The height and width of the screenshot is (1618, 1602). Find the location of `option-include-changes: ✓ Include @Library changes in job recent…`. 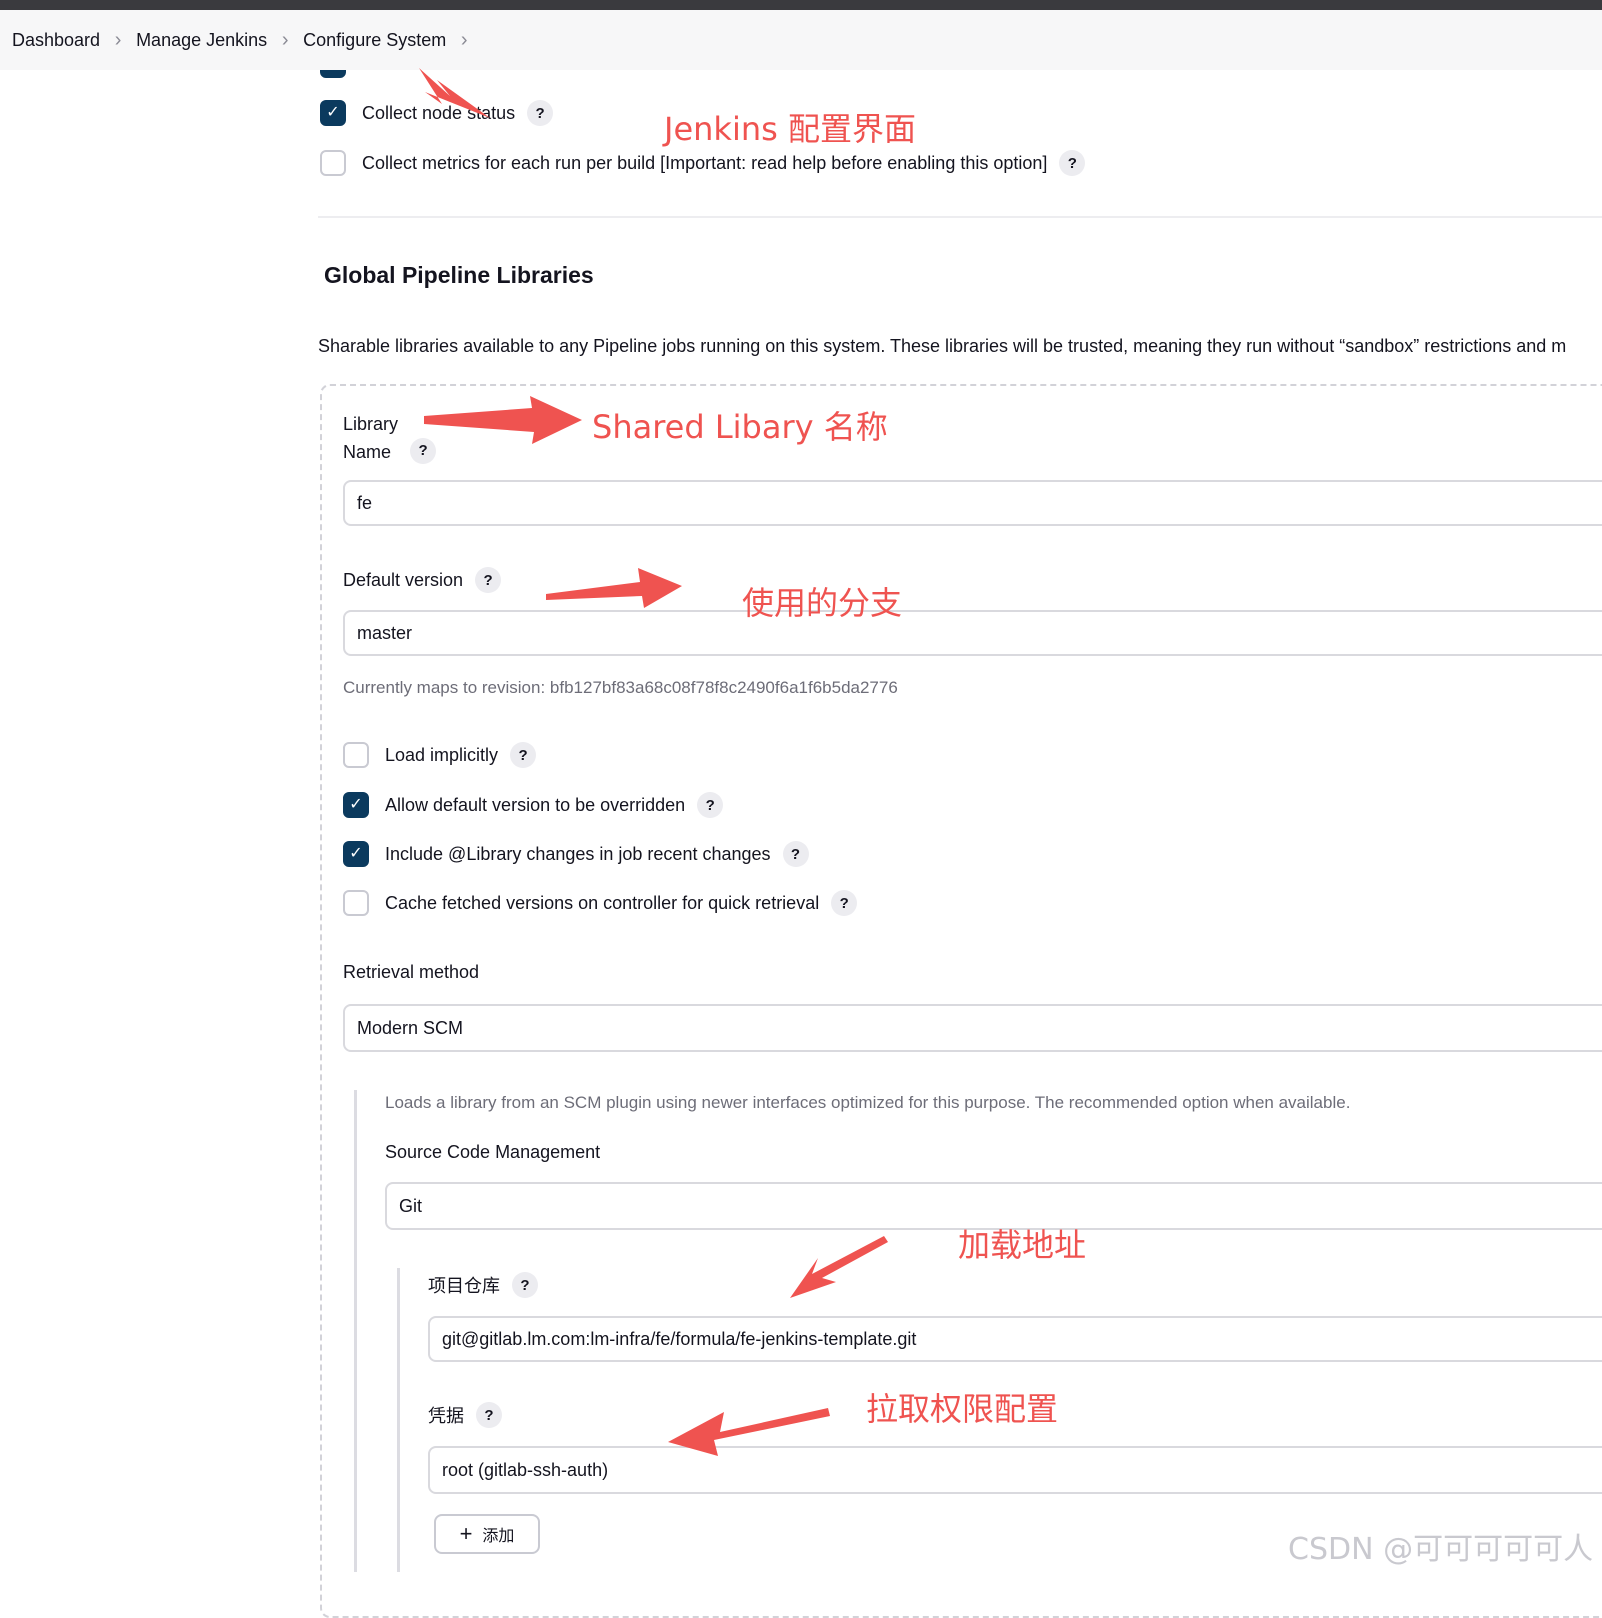

option-include-changes: ✓ Include @Library changes in job recent… is located at coordinates (576, 854).